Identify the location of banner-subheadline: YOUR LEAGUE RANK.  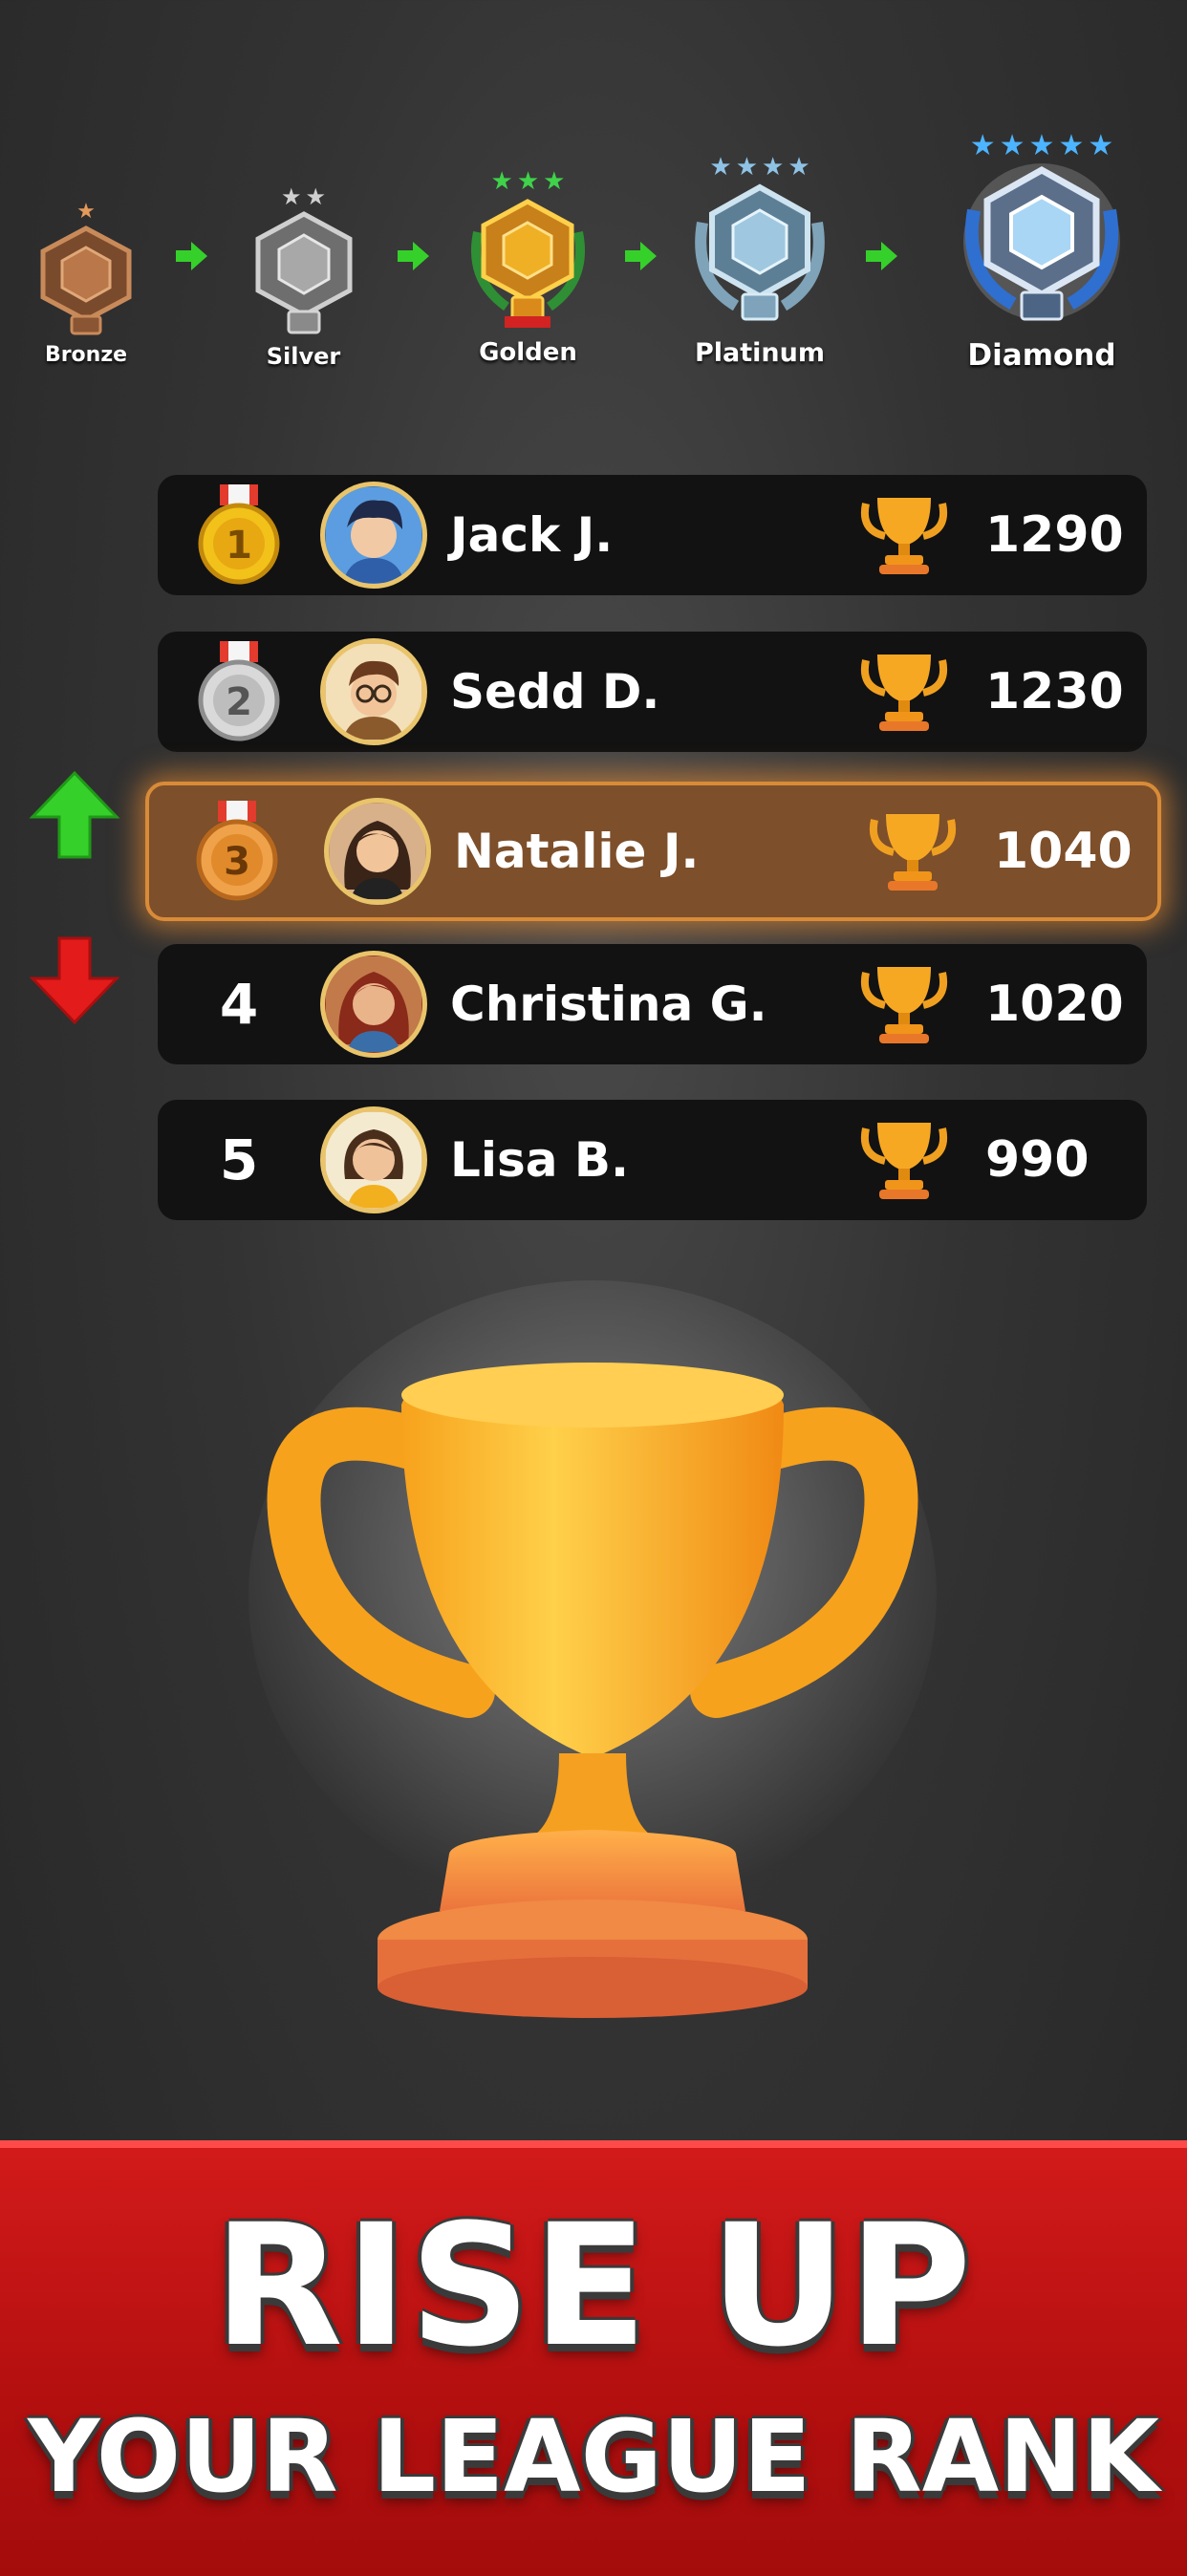
(593, 2456).